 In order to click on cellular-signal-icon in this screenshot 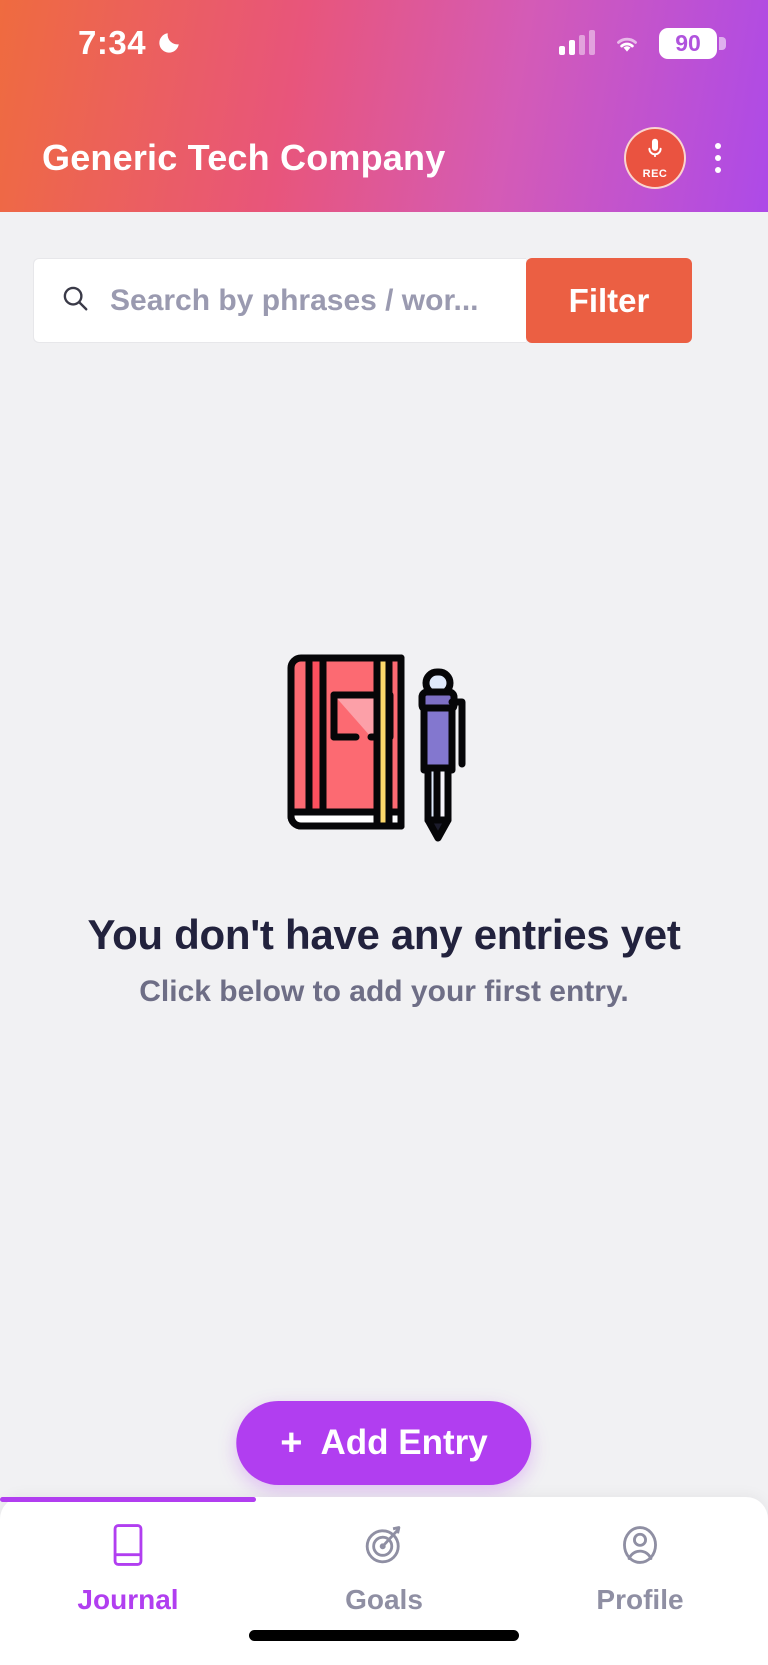, I will do `click(577, 42)`.